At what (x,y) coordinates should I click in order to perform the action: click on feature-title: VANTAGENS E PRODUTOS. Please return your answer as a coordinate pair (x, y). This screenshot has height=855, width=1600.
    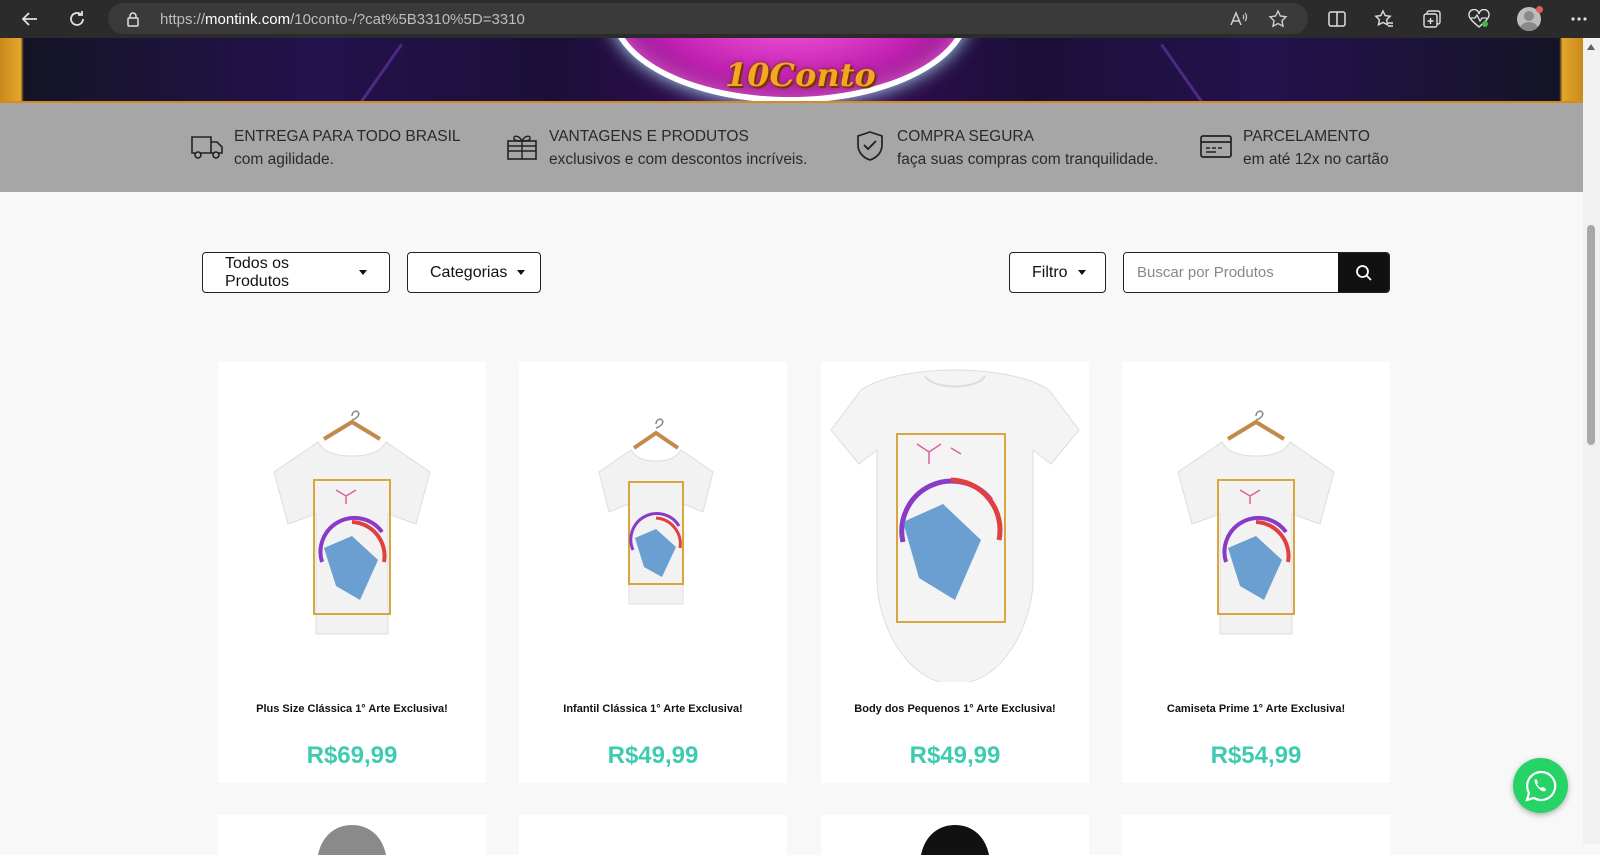
    Looking at the image, I should click on (649, 136).